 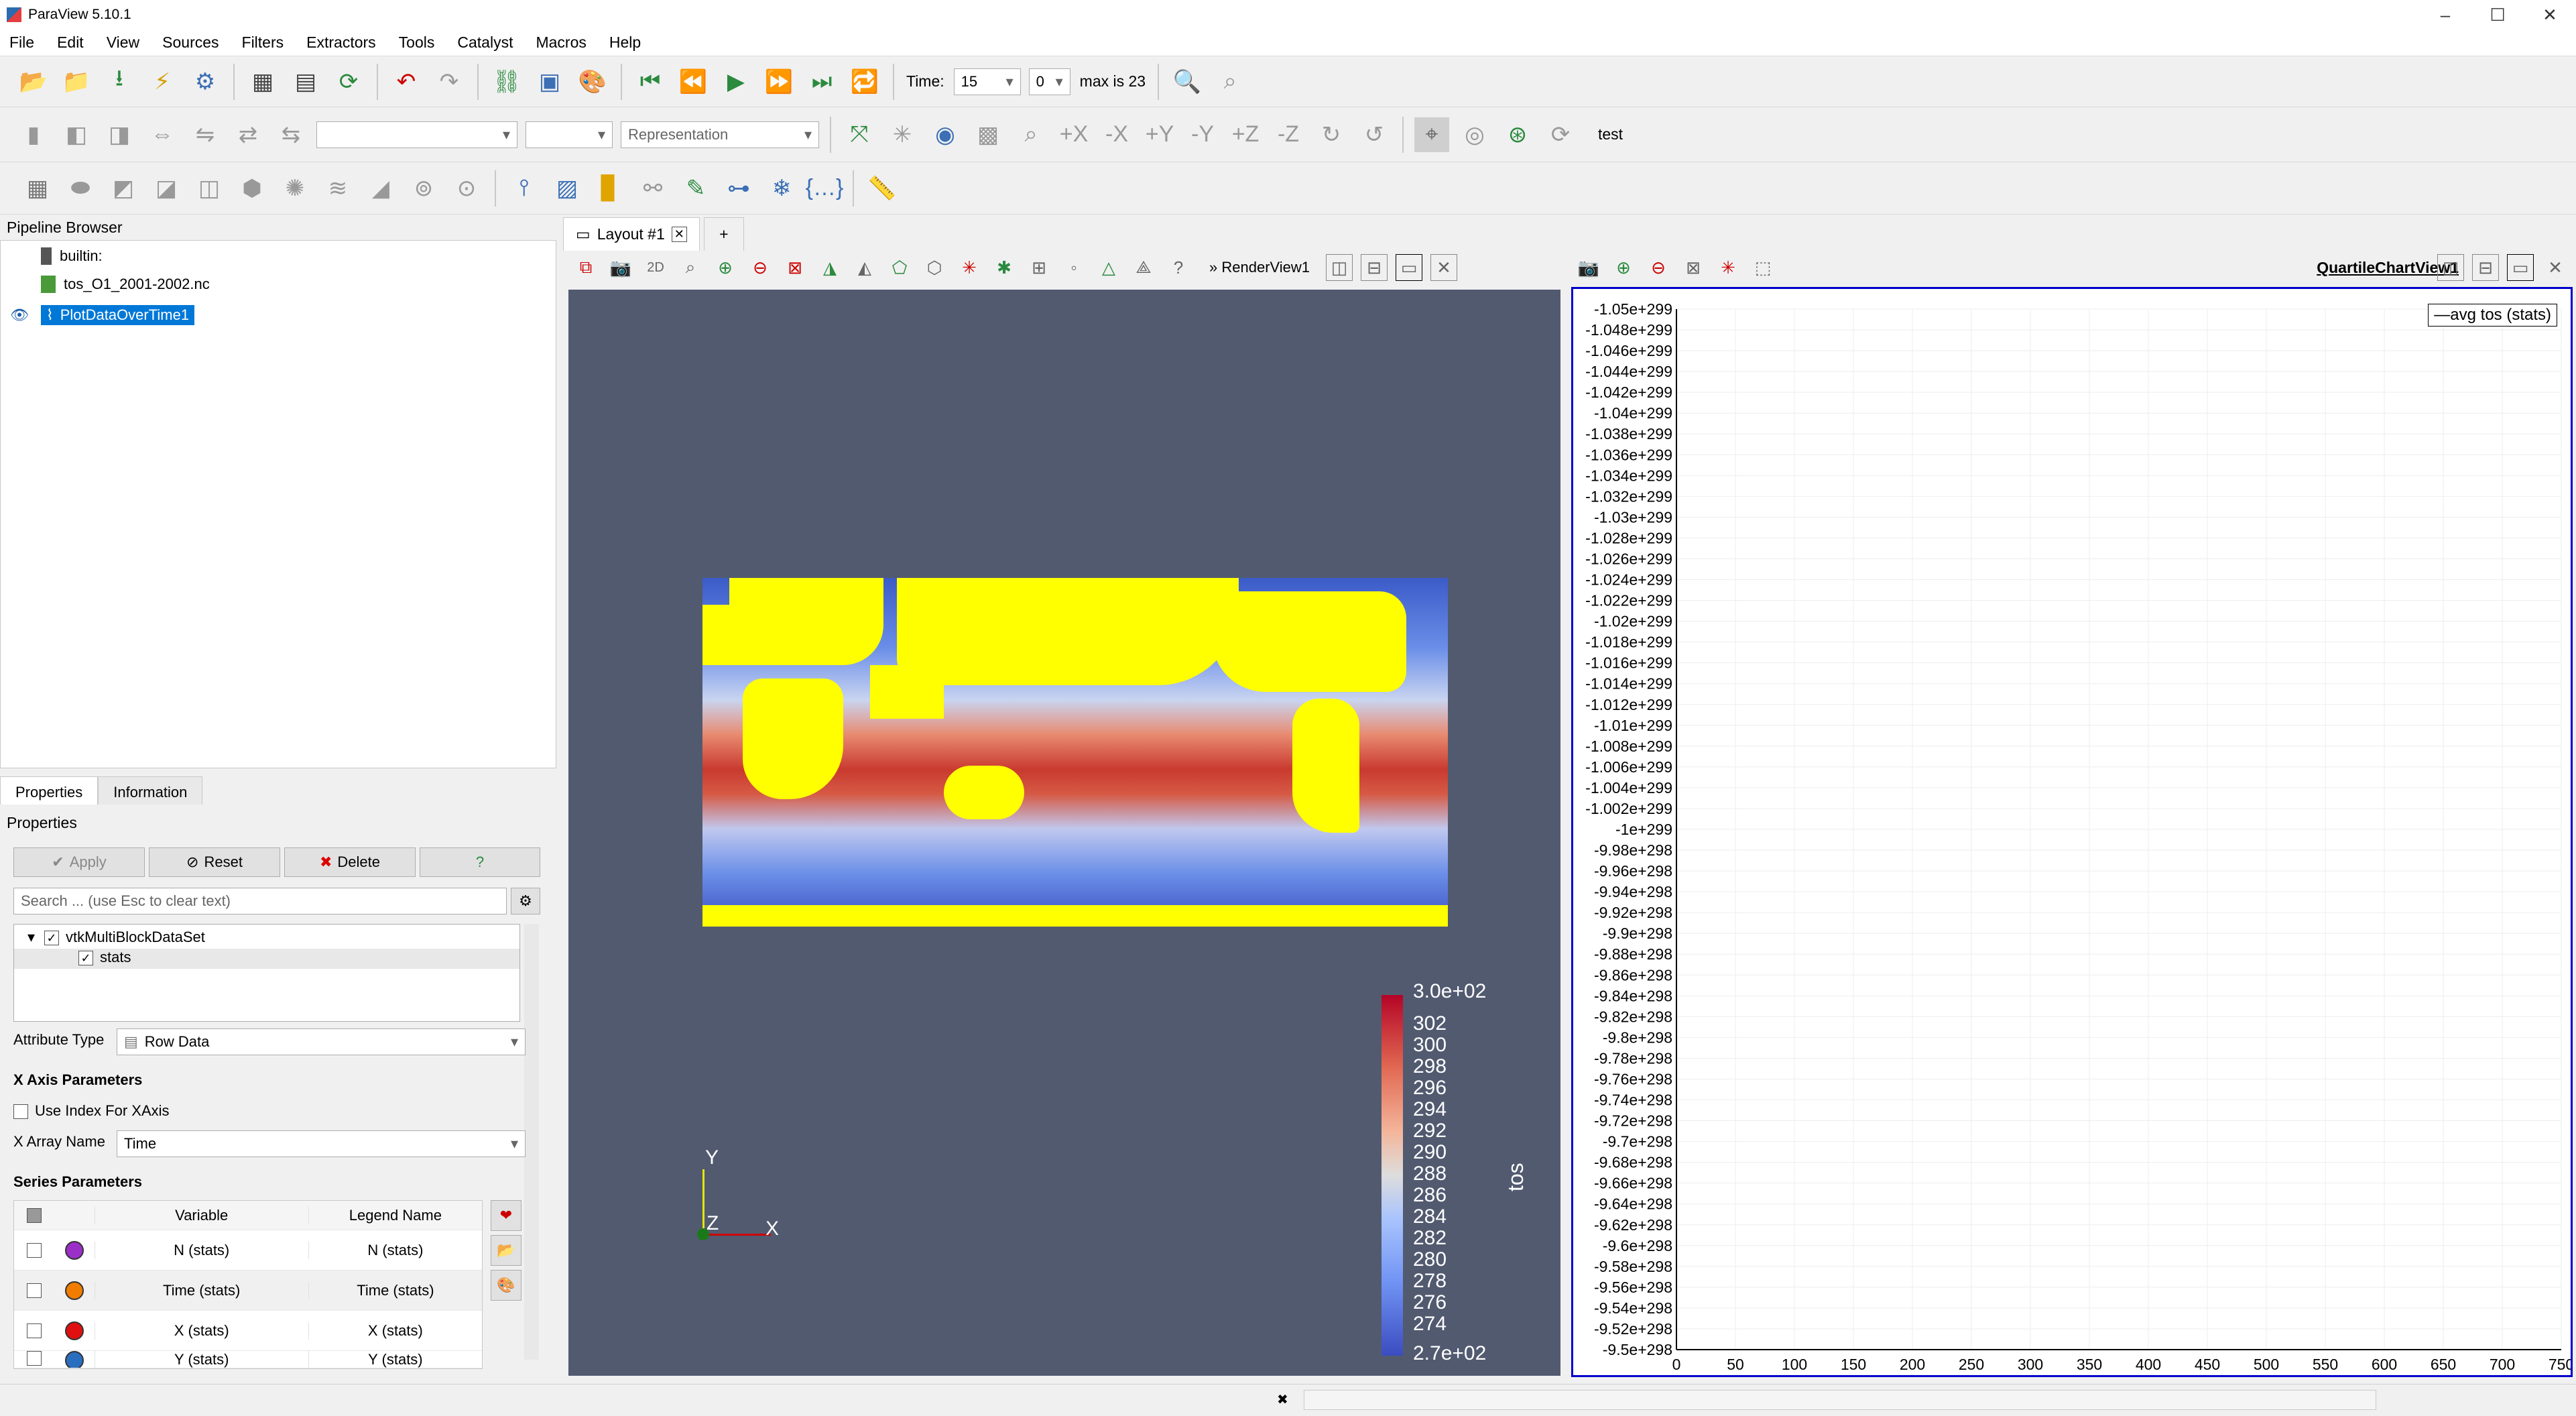 I want to click on rescale-custom-icon: ⇋, so click(x=205, y=134).